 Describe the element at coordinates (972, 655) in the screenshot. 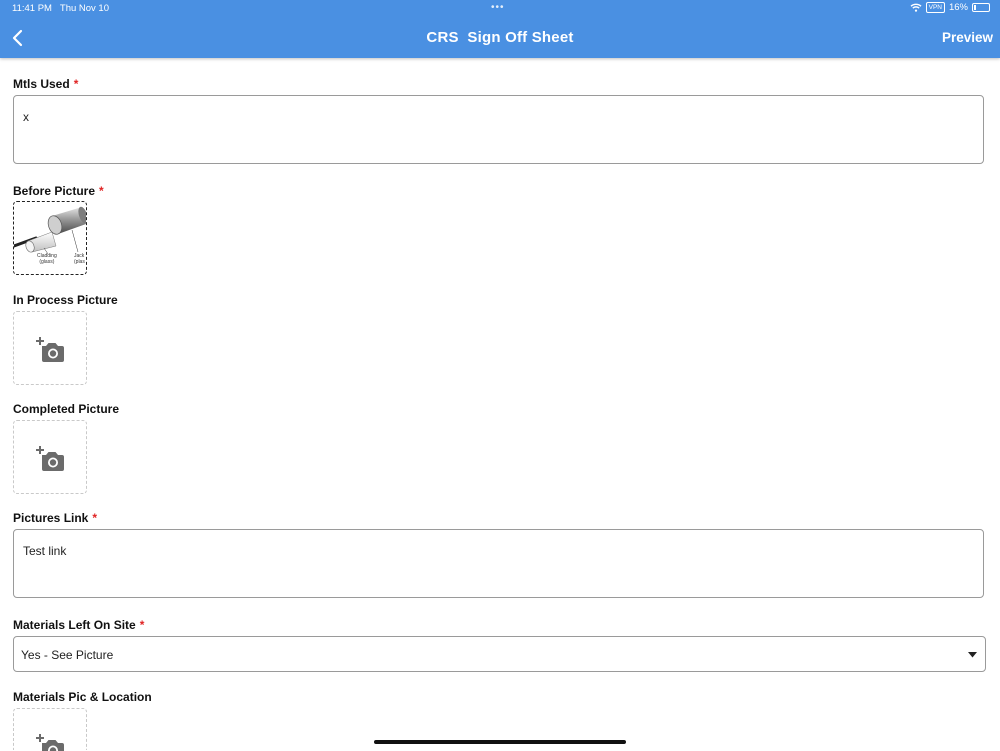

I see `caret-down-icon` at that location.